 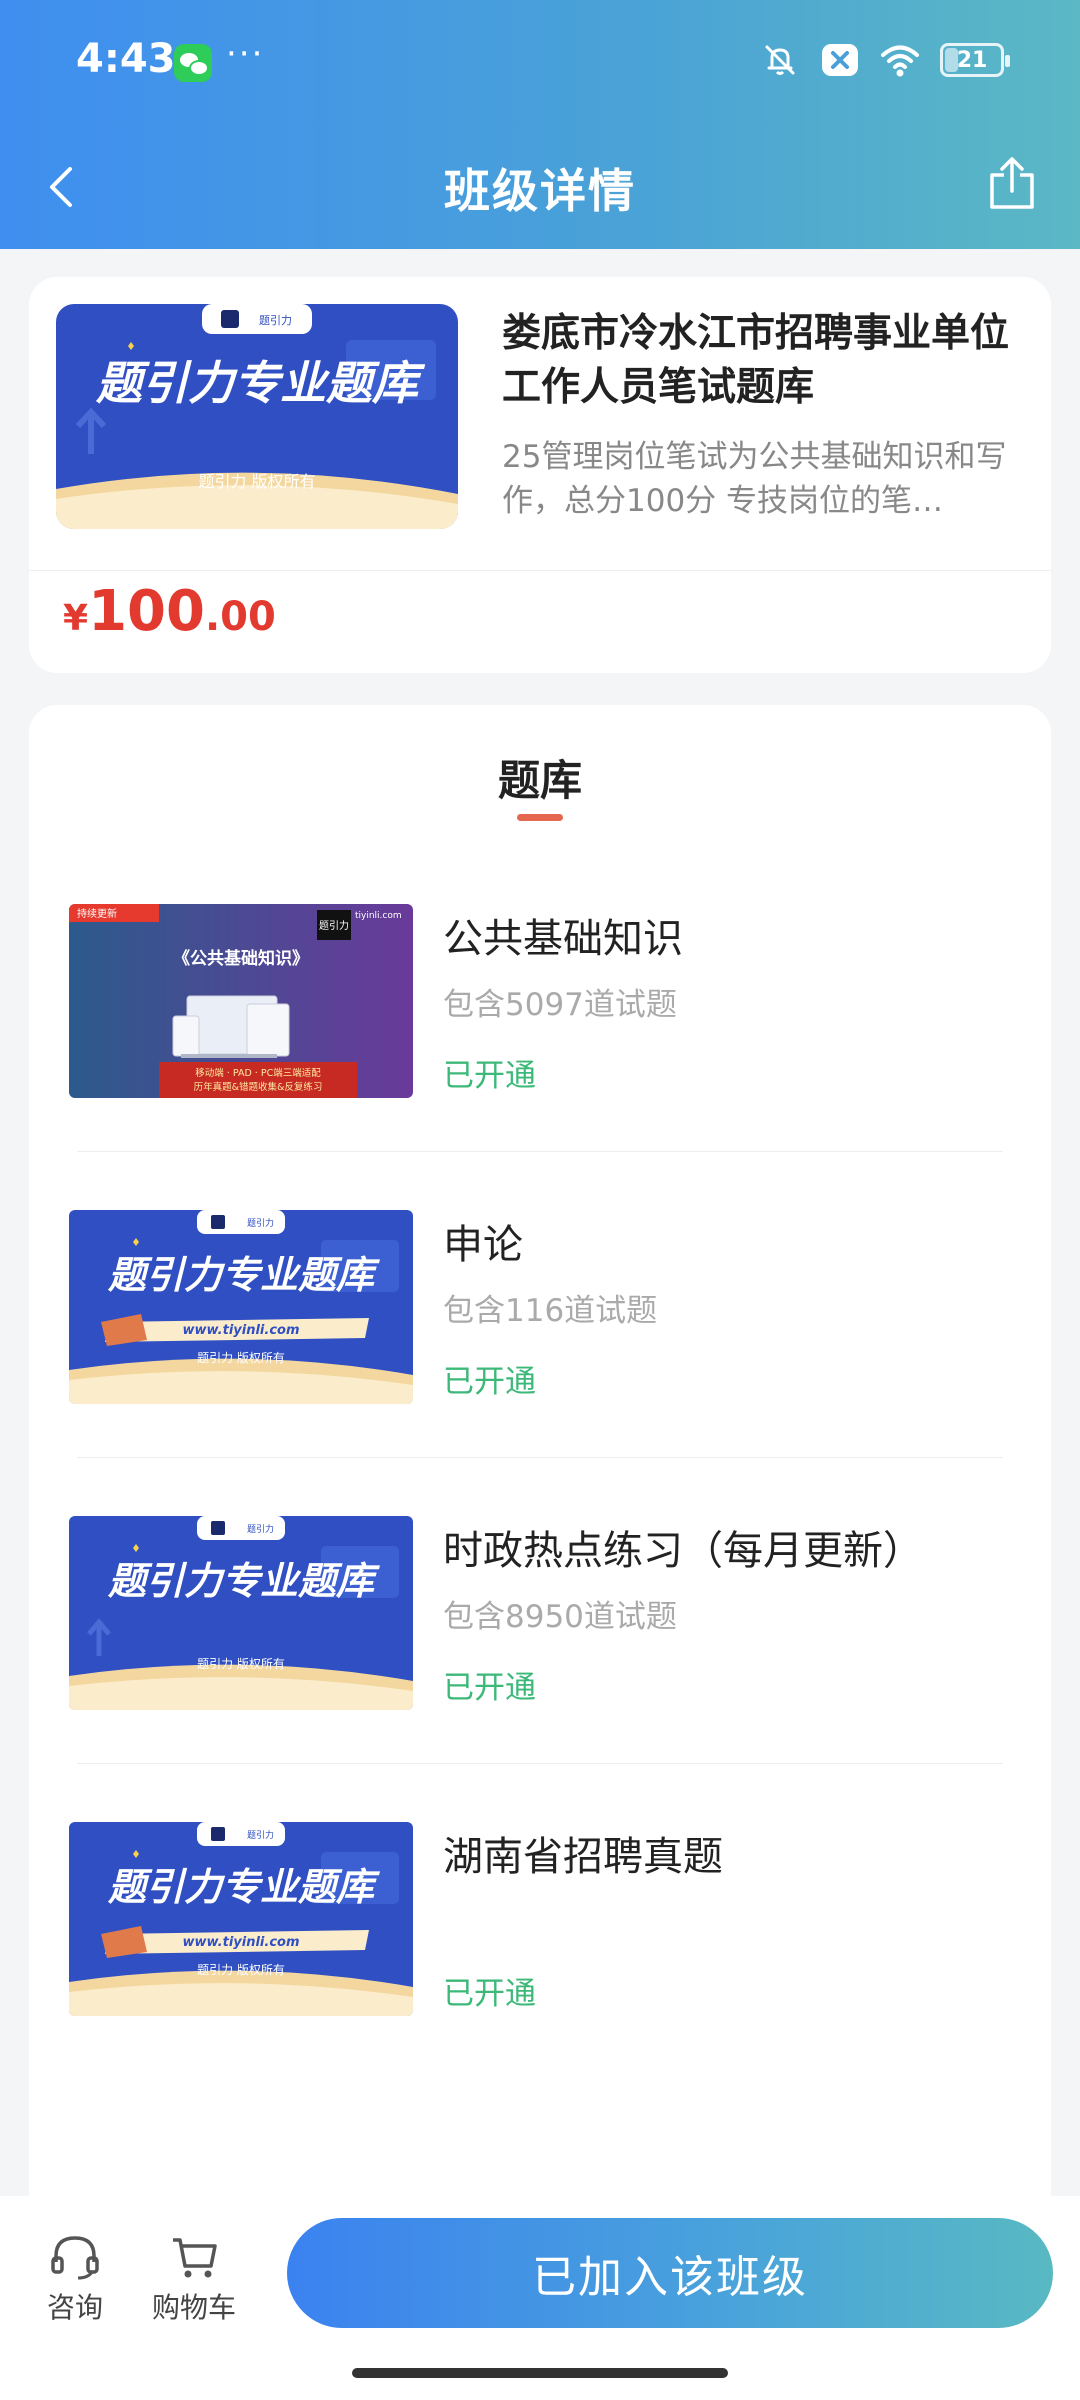 I want to click on battery-level-text: 21, so click(x=972, y=60).